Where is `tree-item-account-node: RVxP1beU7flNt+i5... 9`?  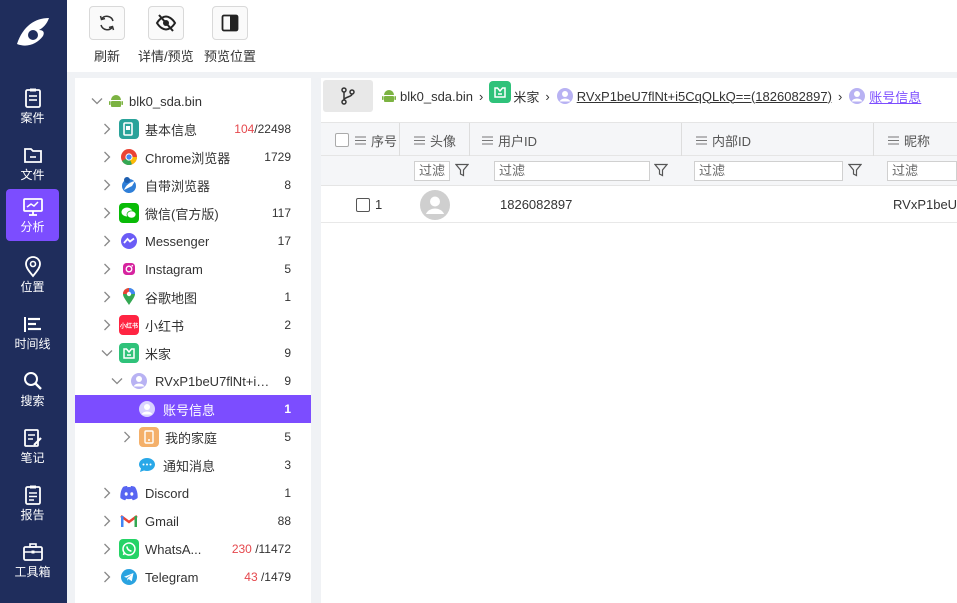
tree-item-account-node: RVxP1beU7flNt+i5... 9 is located at coordinates (193, 381).